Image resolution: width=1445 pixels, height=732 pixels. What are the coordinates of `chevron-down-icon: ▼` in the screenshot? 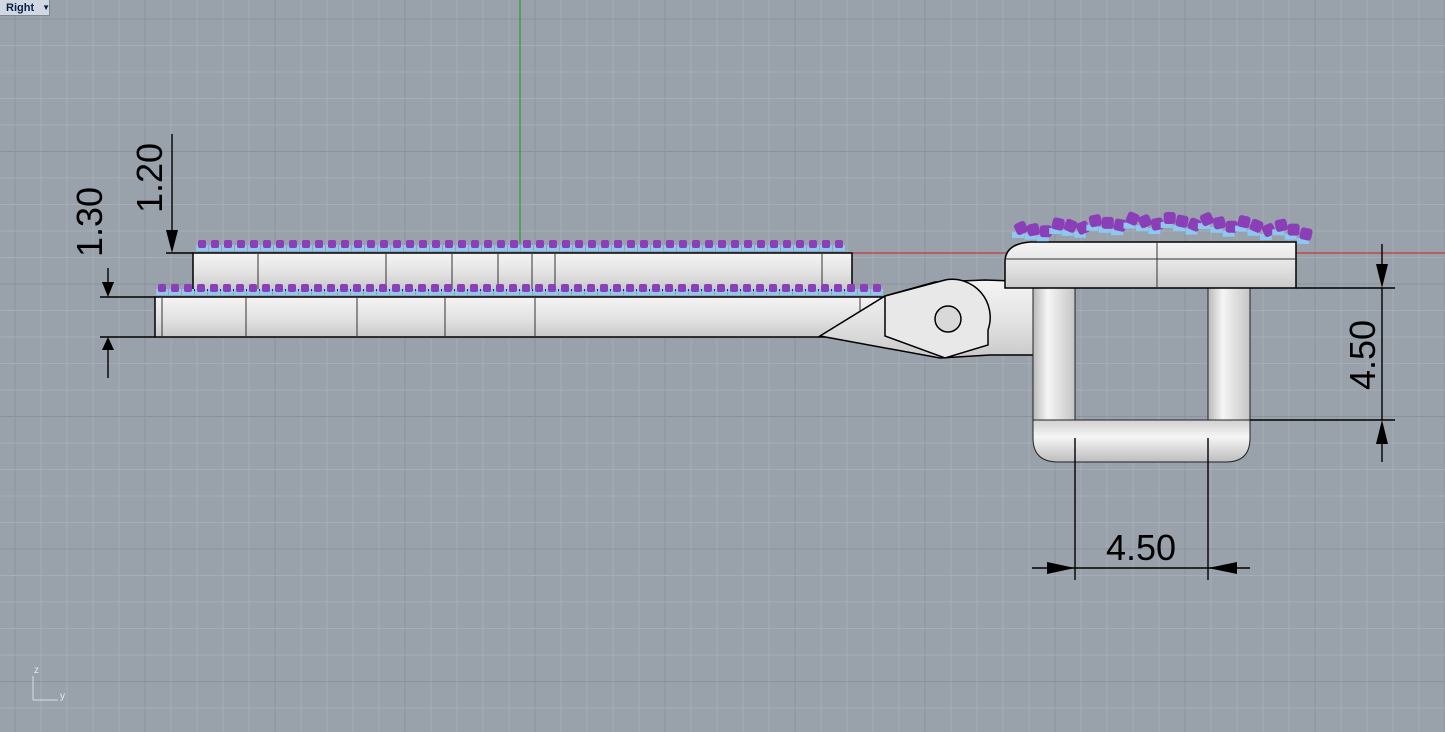 It's located at (46, 7).